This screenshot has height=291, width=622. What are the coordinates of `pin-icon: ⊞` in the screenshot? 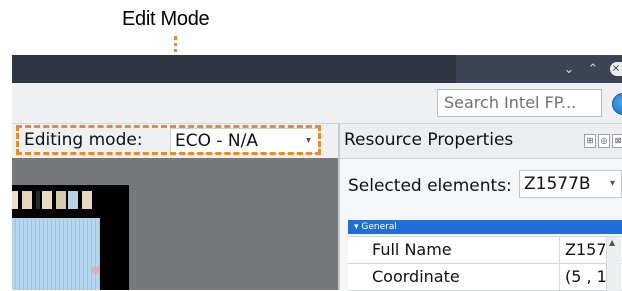 It's located at (590, 141).